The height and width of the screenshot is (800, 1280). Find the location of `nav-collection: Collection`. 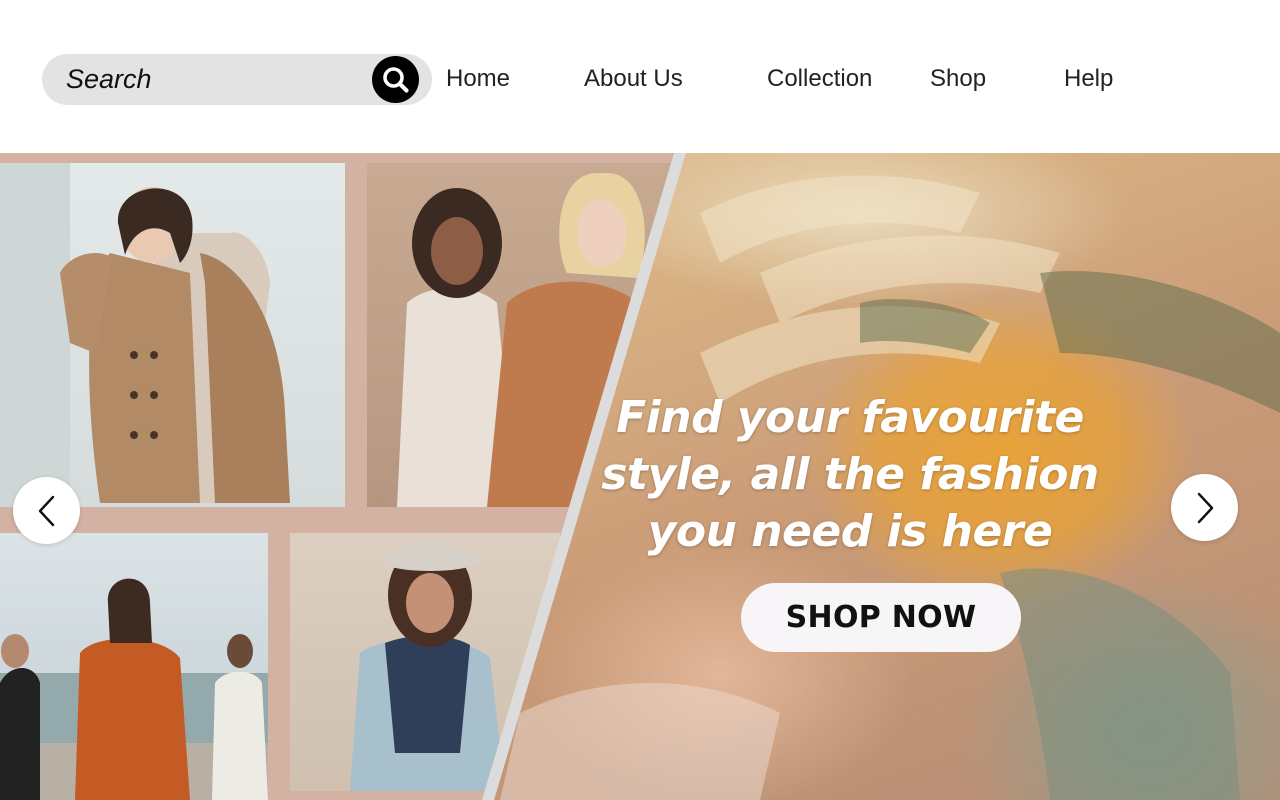

nav-collection: Collection is located at coordinates (819, 79).